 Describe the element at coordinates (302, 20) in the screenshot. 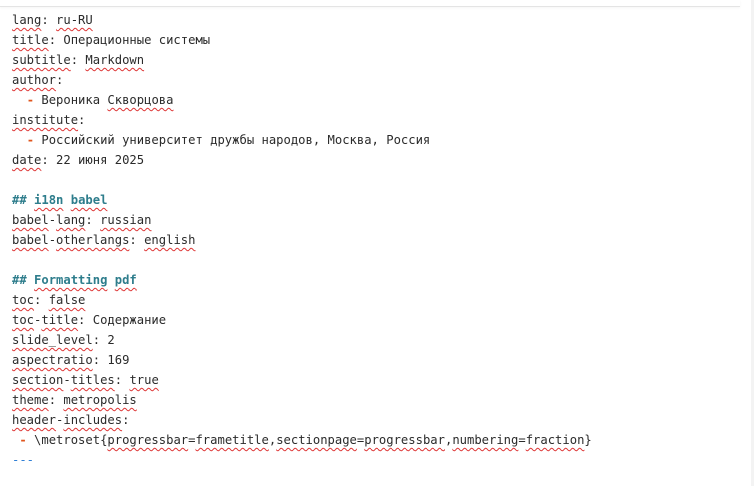

I see `line-lang: lang: ru-RU` at that location.